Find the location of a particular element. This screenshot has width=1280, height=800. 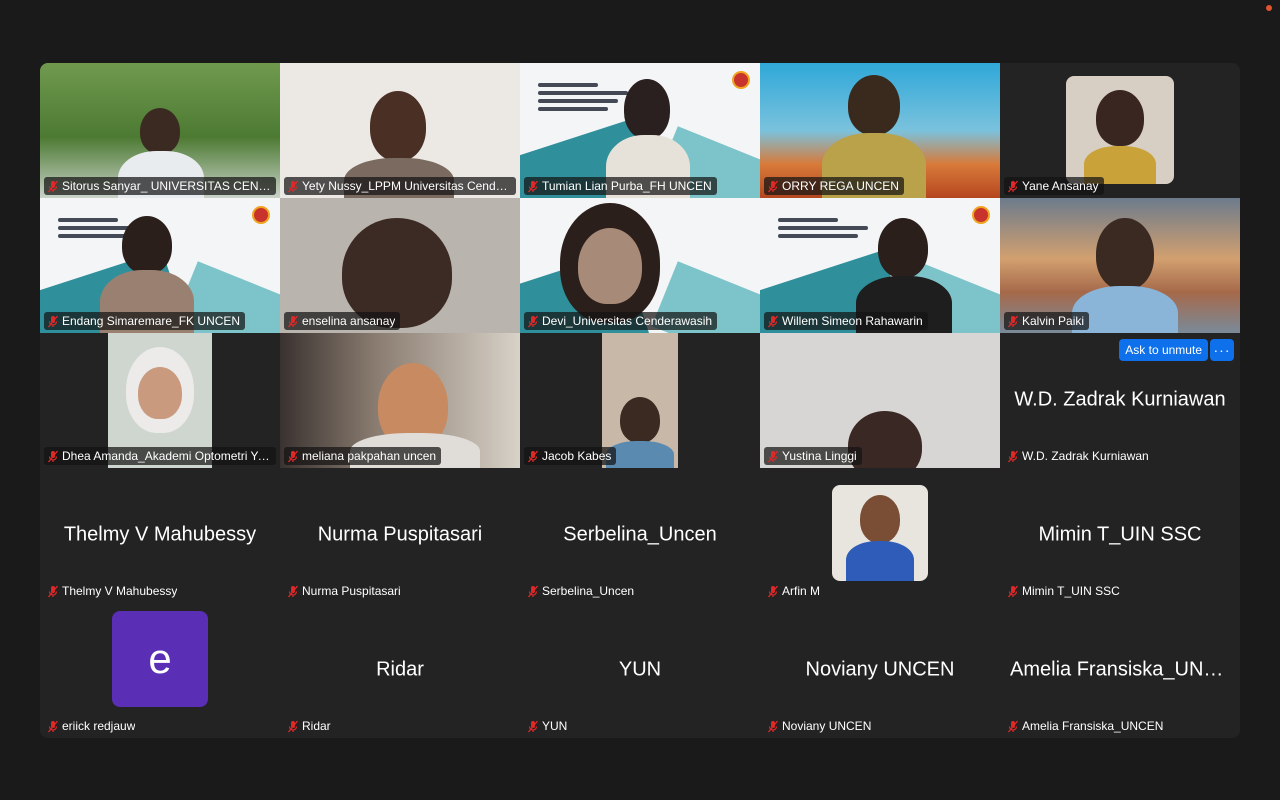

participant-name-tag: Sitorus Sanyar_ UNIVERSITAS CENDERAWASIH is located at coordinates (160, 186).